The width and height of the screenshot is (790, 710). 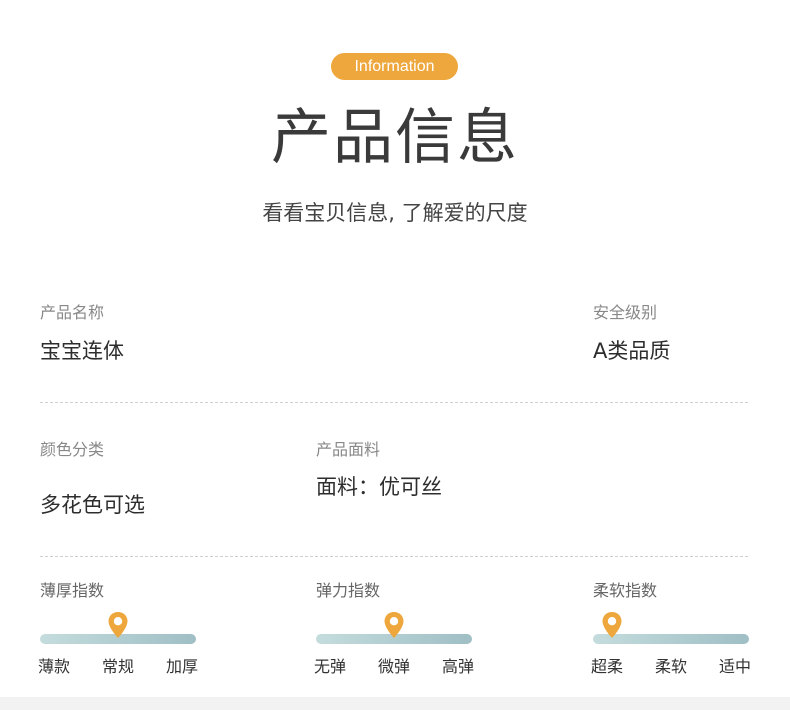 I want to click on colors-value: 多花色可选, so click(x=92, y=505).